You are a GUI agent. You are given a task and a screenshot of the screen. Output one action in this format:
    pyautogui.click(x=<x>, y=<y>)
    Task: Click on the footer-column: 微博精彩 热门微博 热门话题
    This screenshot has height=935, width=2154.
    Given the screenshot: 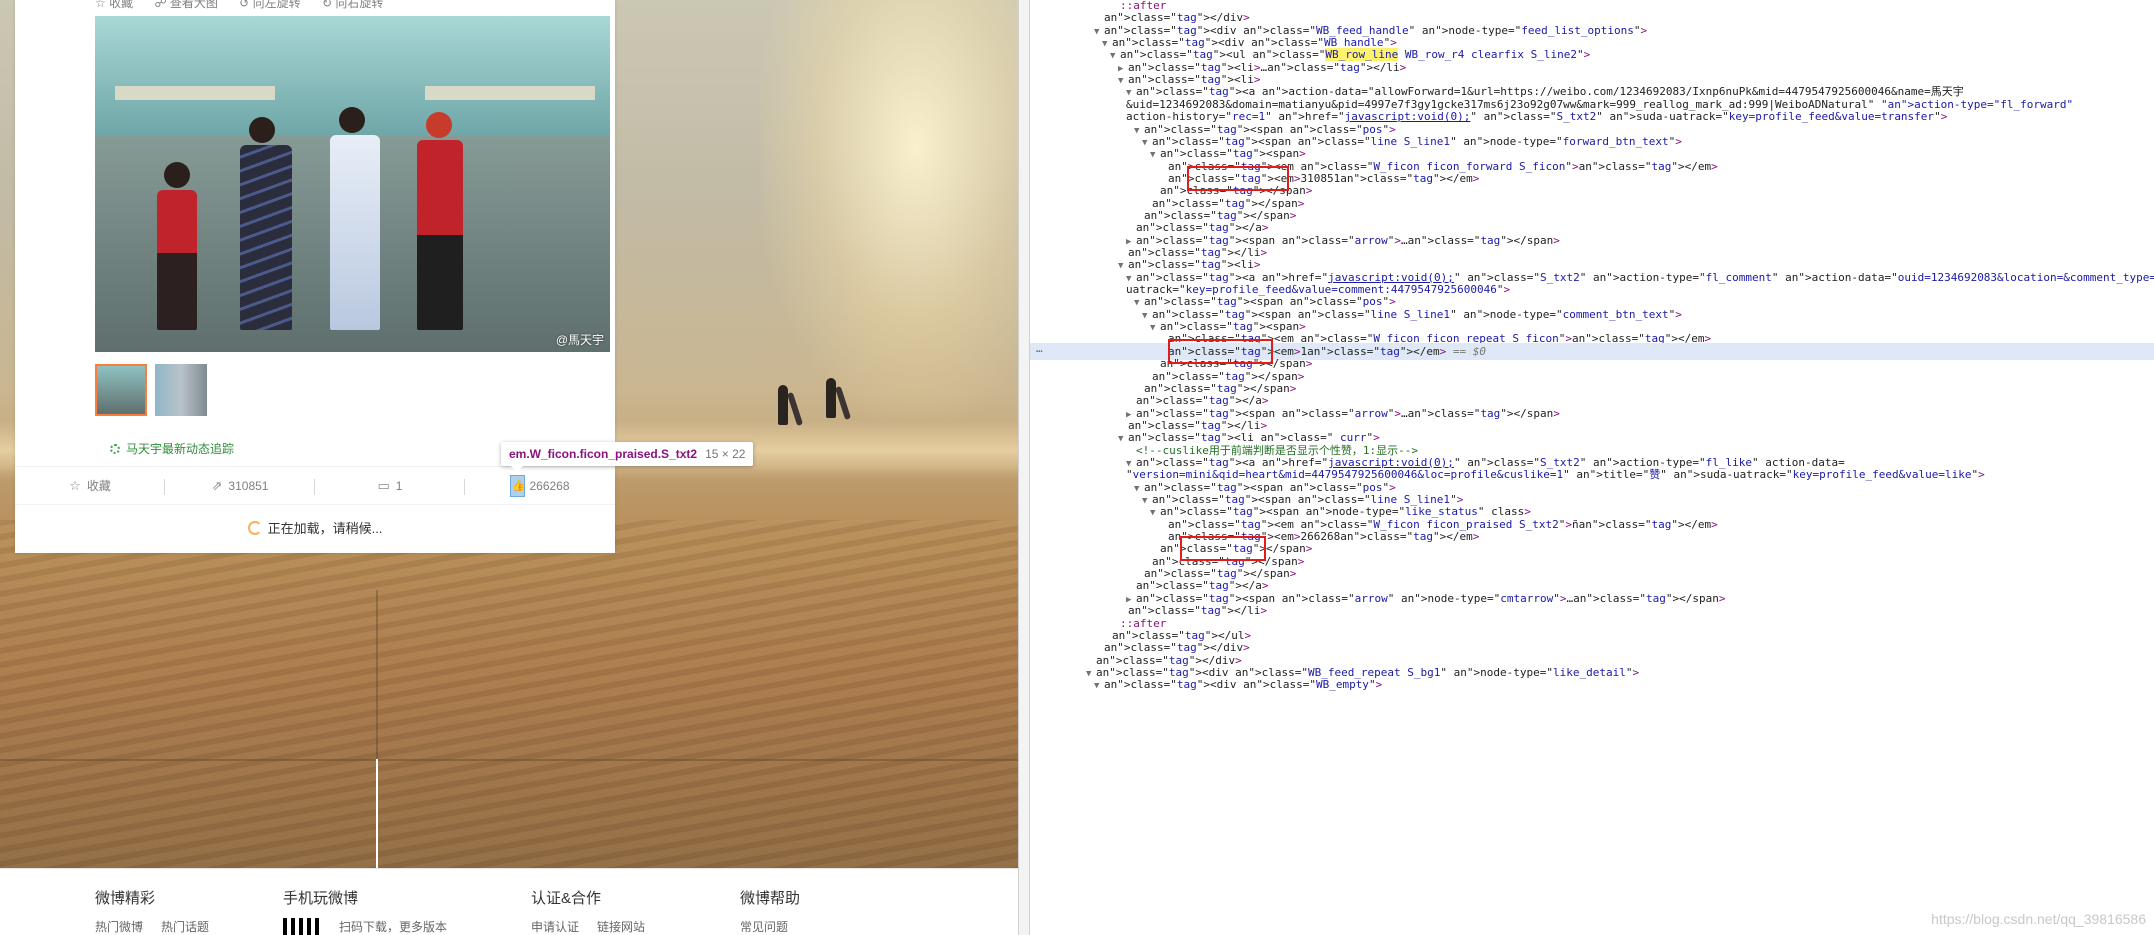 What is the action you would take?
    pyautogui.click(x=161, y=911)
    